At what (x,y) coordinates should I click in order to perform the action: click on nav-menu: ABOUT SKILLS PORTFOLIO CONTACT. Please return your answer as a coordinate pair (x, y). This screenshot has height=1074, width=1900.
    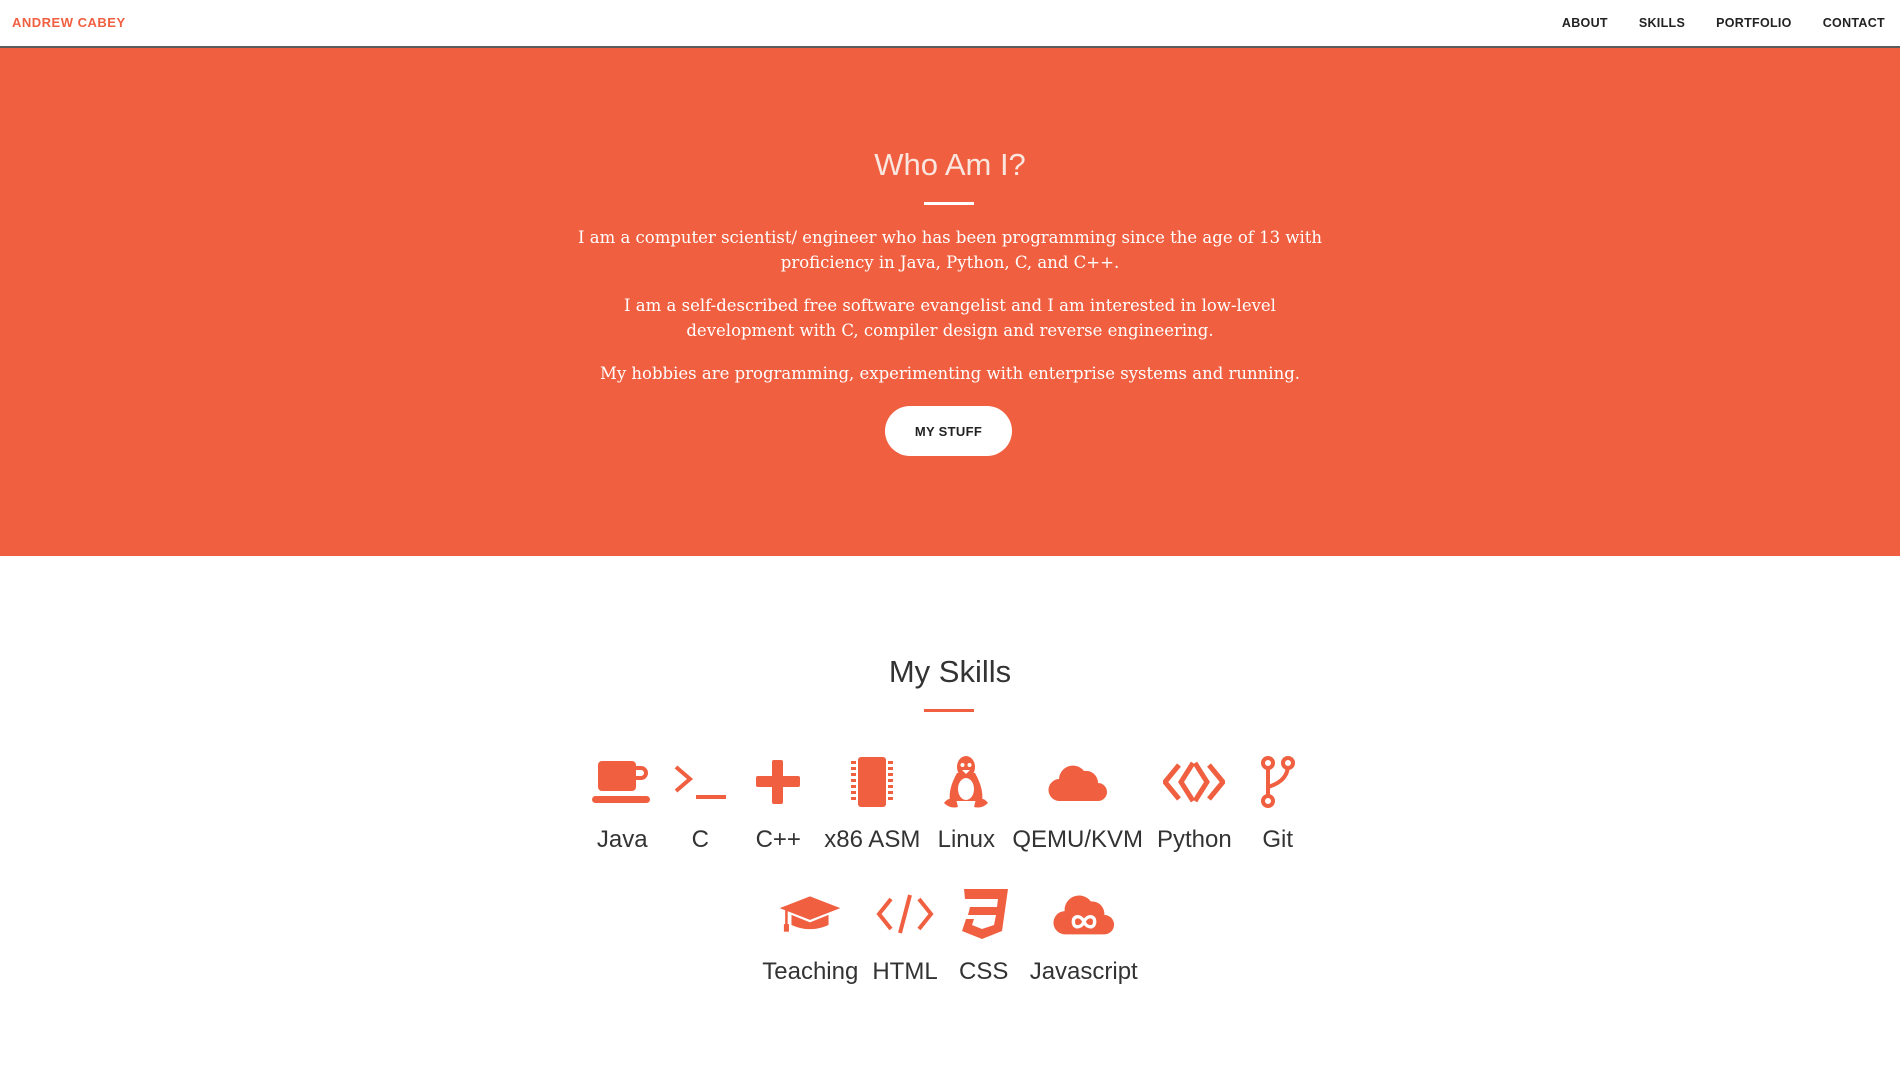
    Looking at the image, I should click on (1723, 23).